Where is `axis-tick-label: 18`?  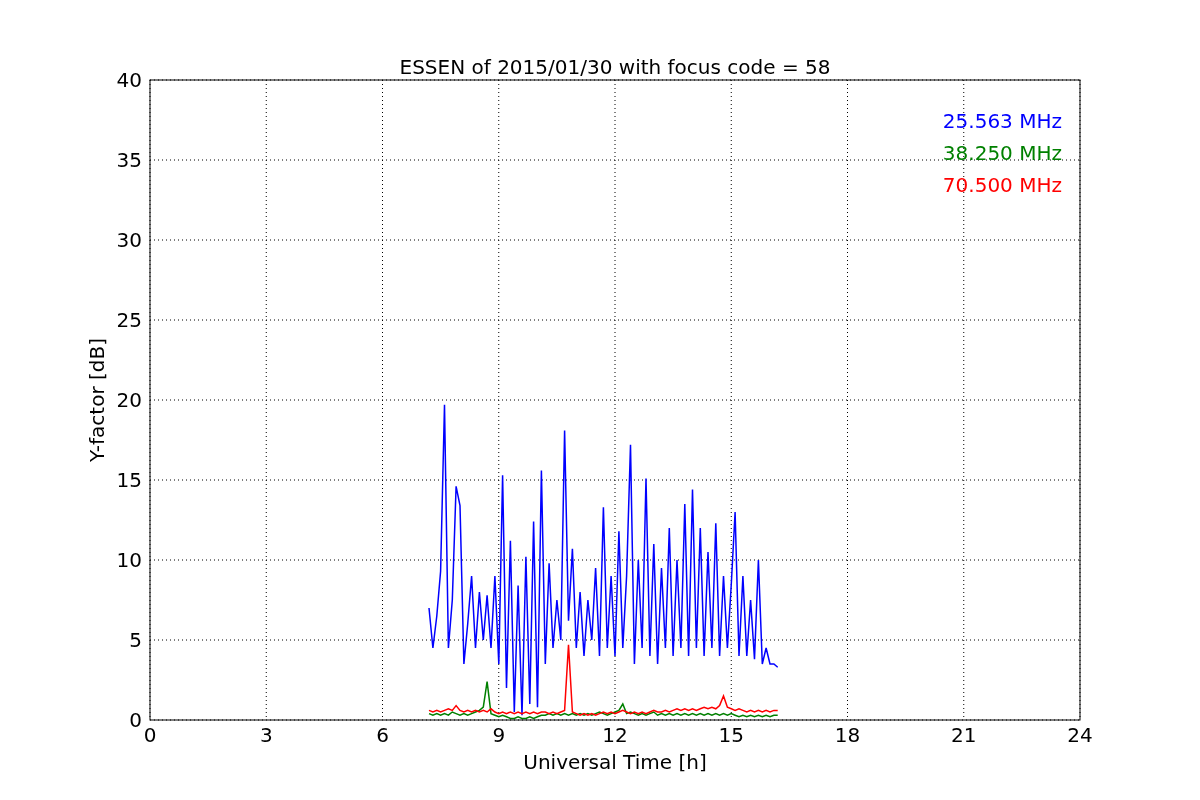 axis-tick-label: 18 is located at coordinates (847, 735).